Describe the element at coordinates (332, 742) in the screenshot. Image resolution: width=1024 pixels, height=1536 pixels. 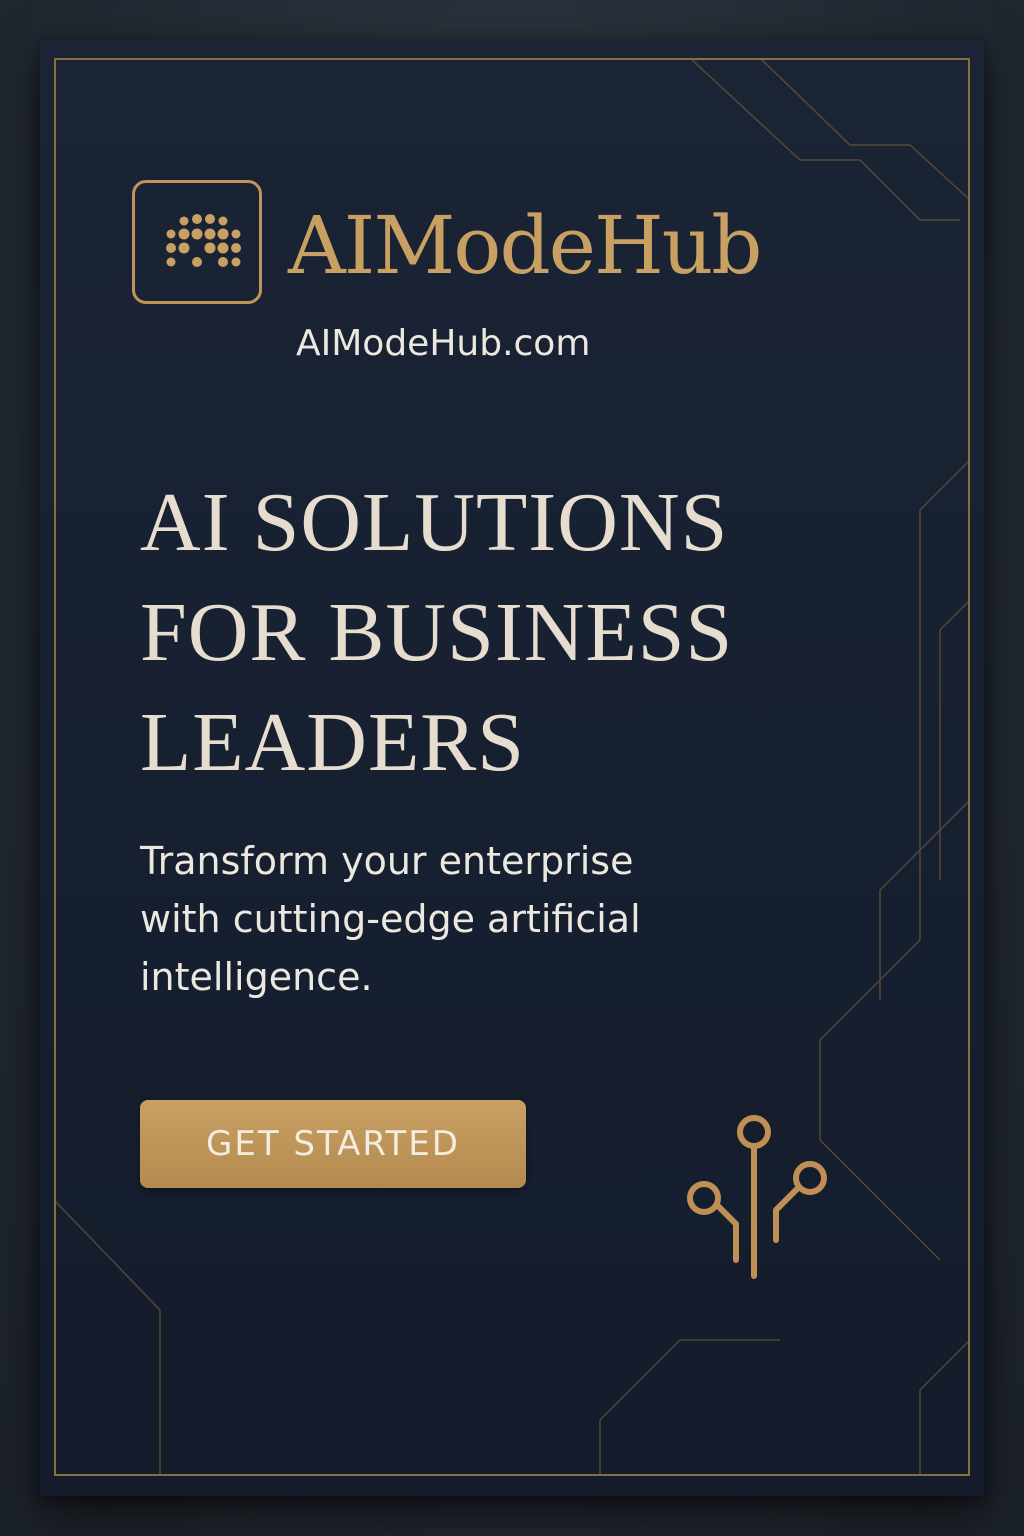
I see `headline-line: LEADERS` at that location.